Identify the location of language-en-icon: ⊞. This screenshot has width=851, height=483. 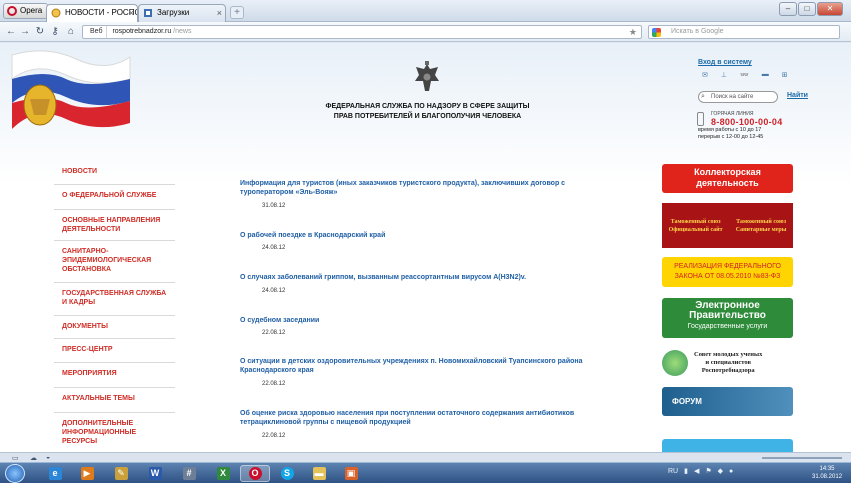
(785, 75).